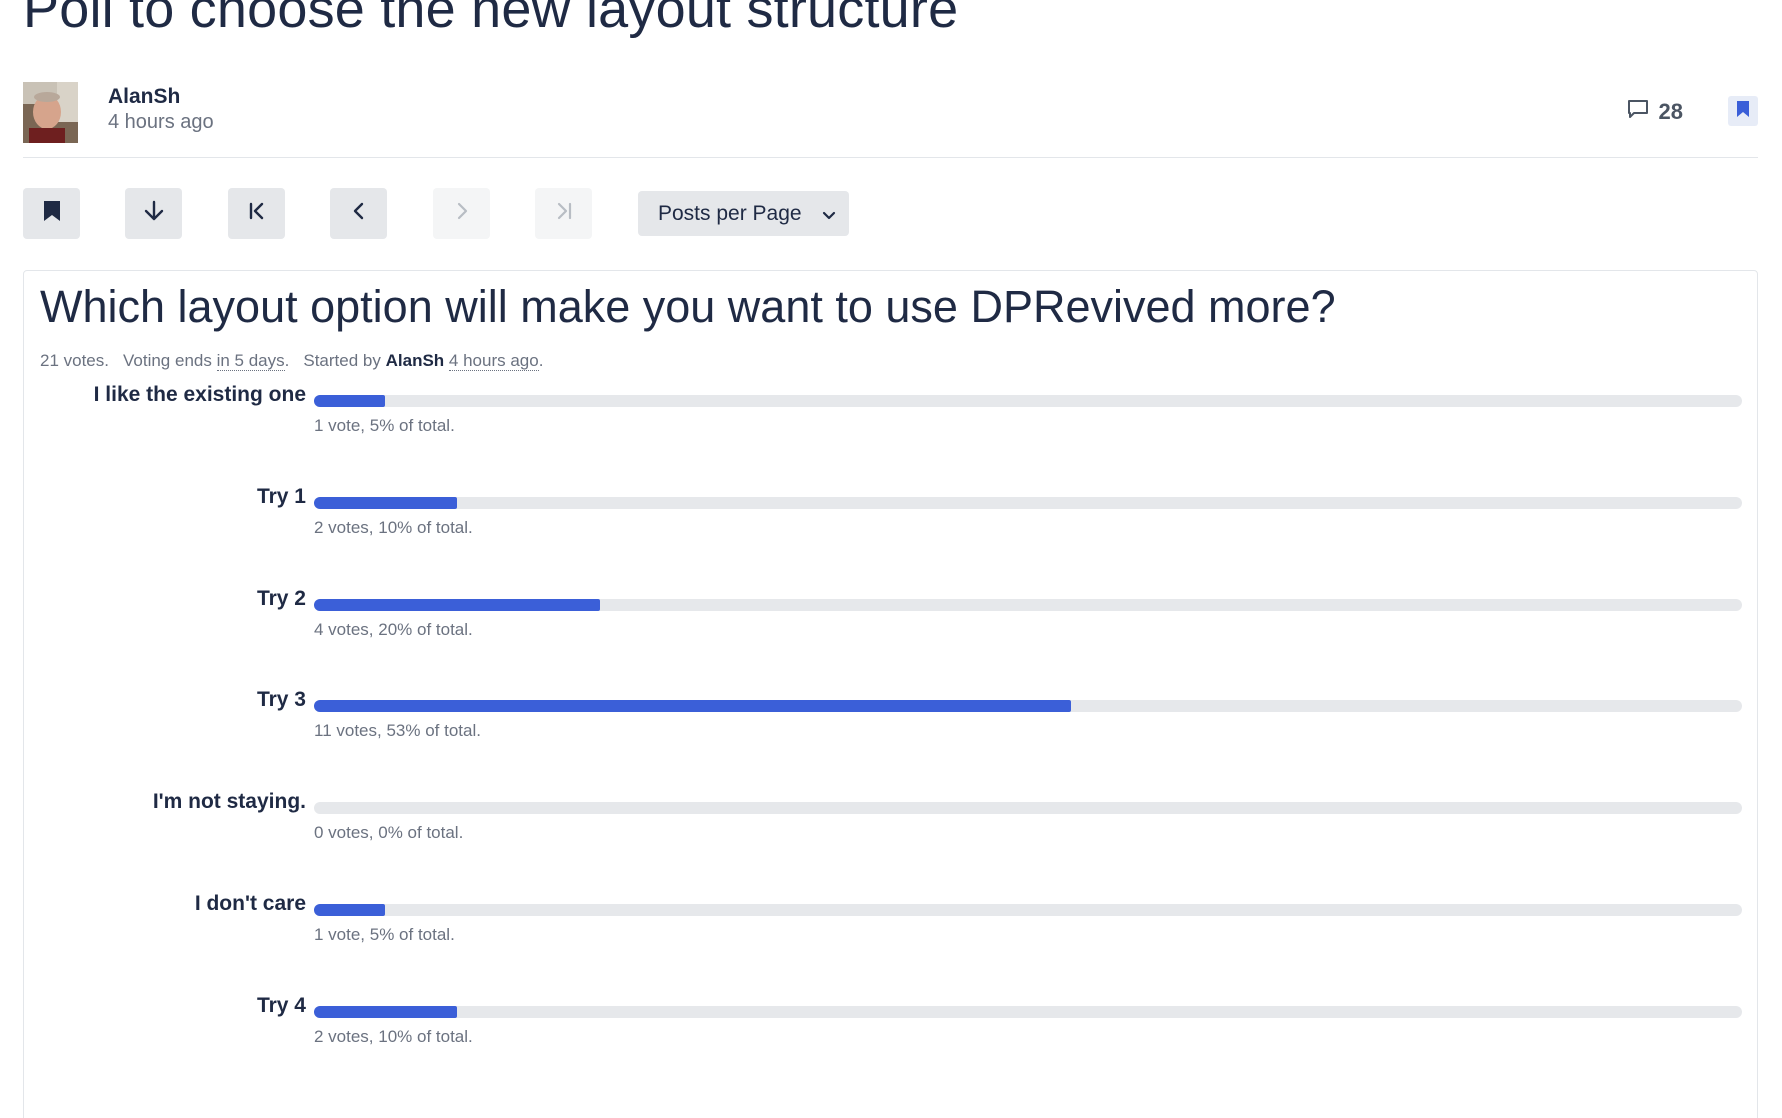 The height and width of the screenshot is (1118, 1782). Describe the element at coordinates (891, 932) in the screenshot. I see `poll-option: I don't care 1 vote, 5% of total.` at that location.